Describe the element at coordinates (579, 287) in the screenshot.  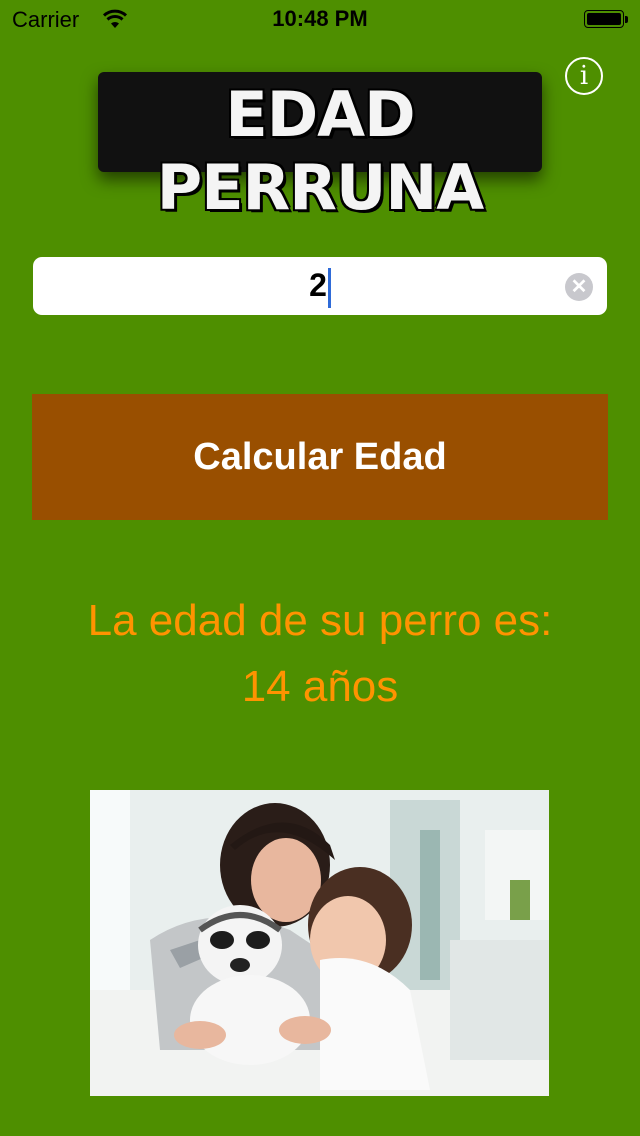
I see `clear-icon: ✕` at that location.